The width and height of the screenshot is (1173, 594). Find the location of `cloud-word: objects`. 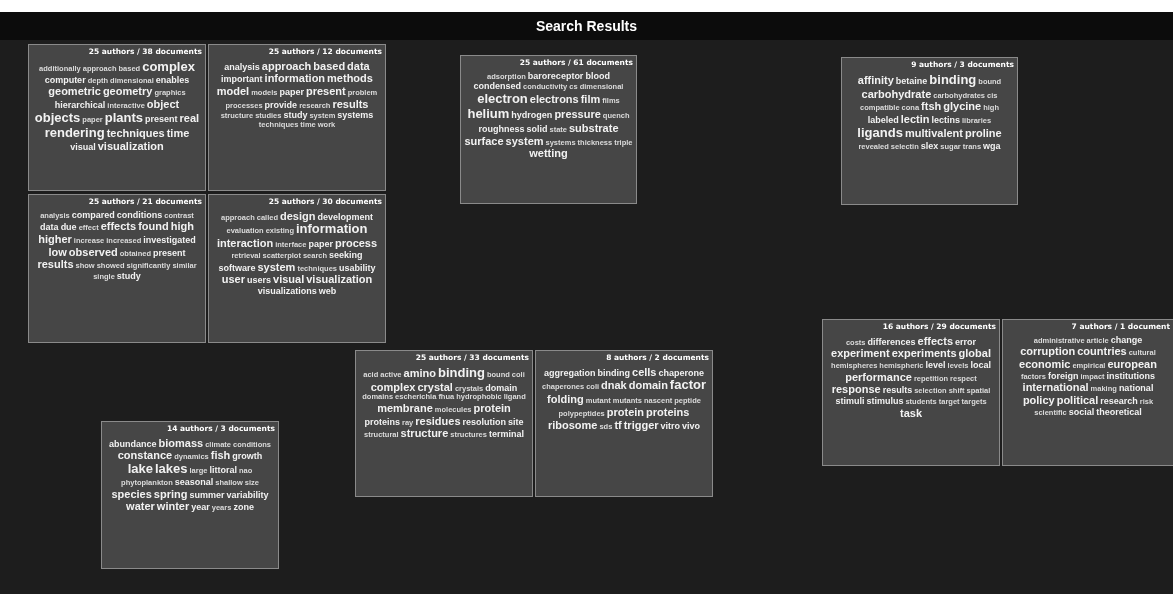

cloud-word: objects is located at coordinates (57, 118).